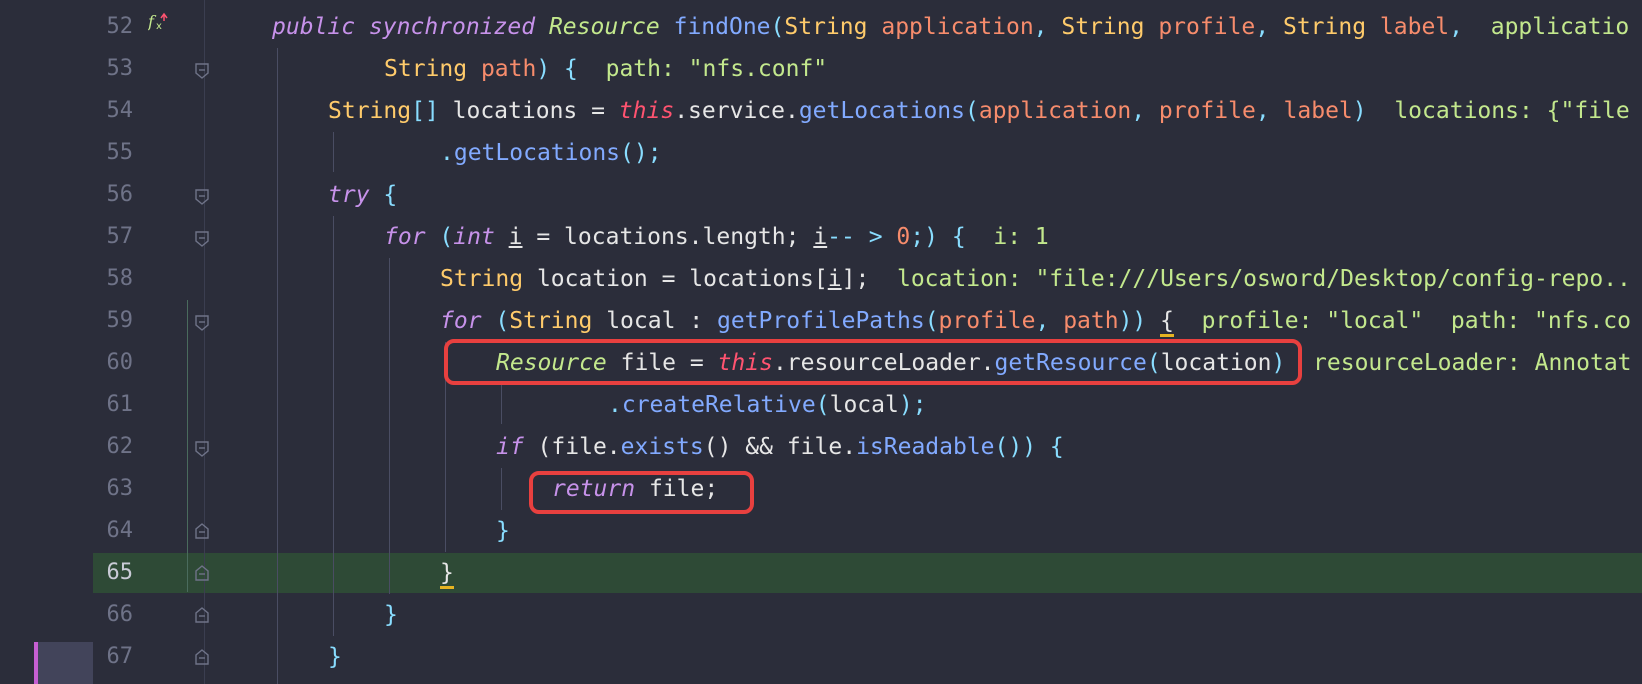  I want to click on code-token: label, so click(1414, 27).